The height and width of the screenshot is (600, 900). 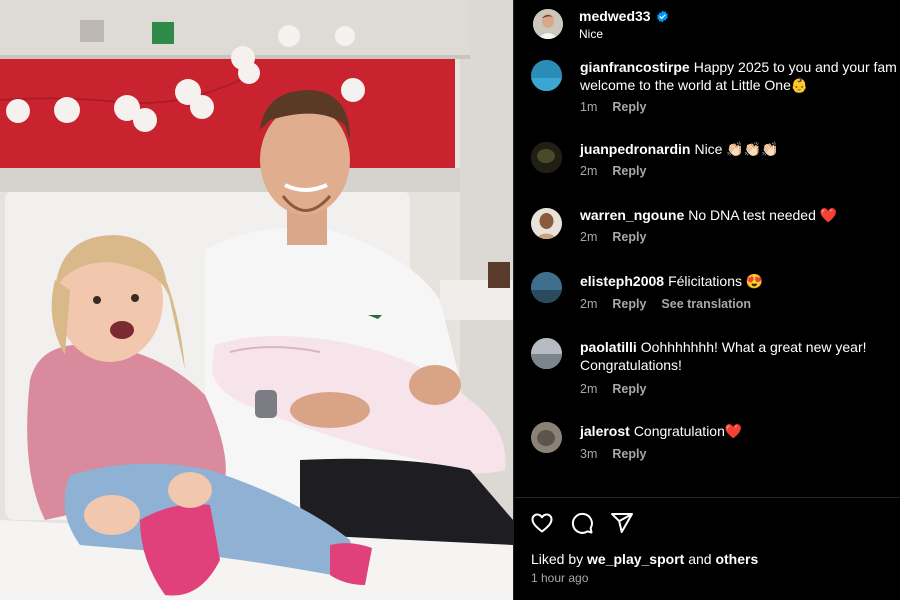 I want to click on comment-body: Congratulation❤️, so click(x=688, y=431).